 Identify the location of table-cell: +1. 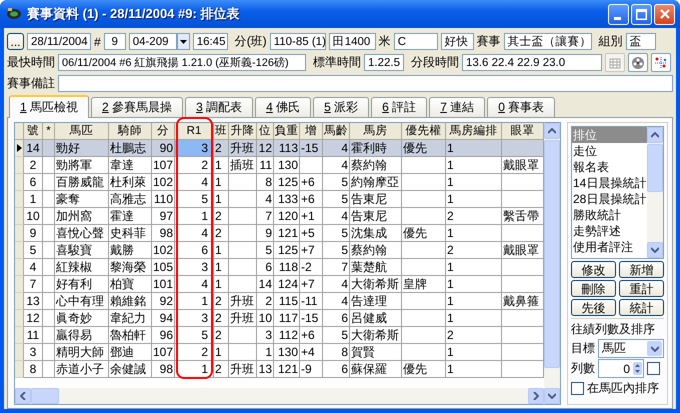
(311, 216).